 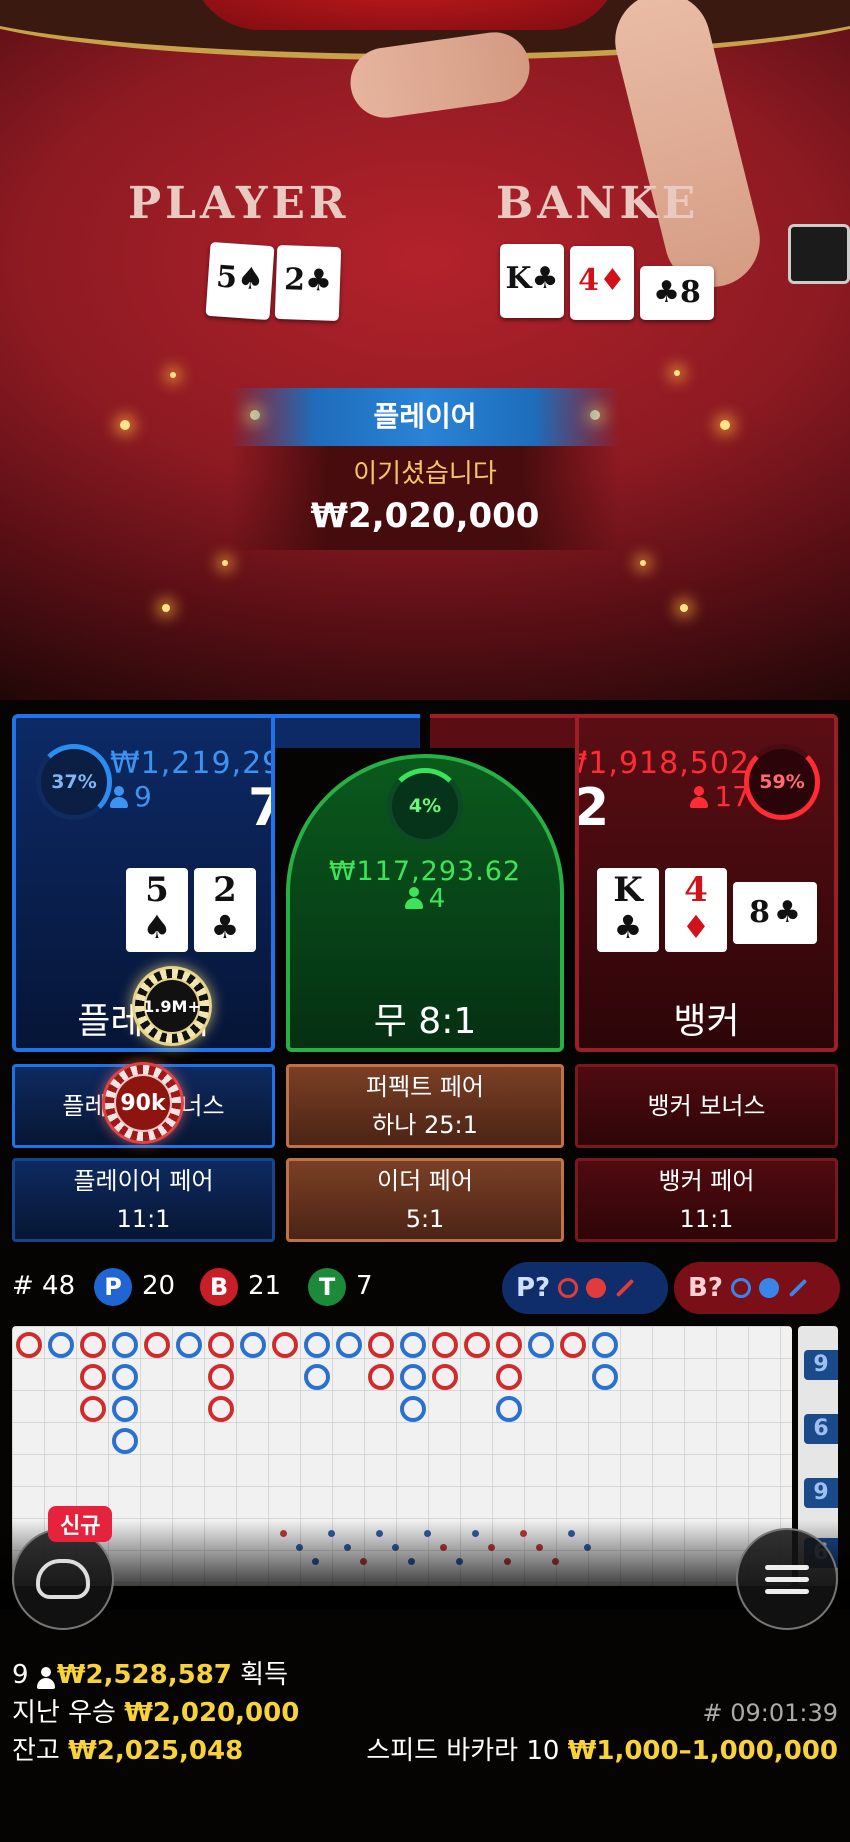 I want to click on dealt-card-player-1: 5♠, so click(x=240, y=281).